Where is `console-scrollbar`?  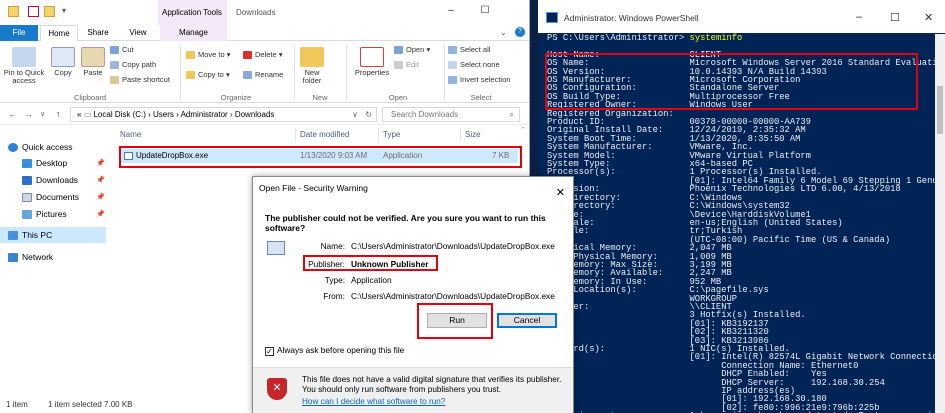 console-scrollbar is located at coordinates (940, 223).